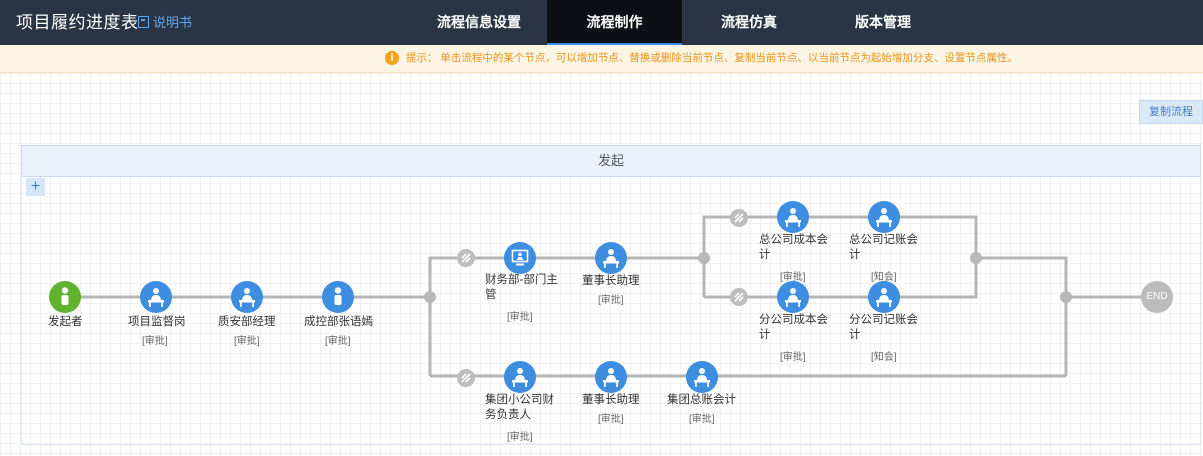 This screenshot has width=1203, height=456. What do you see at coordinates (1157, 297) in the screenshot?
I see `end-node: END` at bounding box center [1157, 297].